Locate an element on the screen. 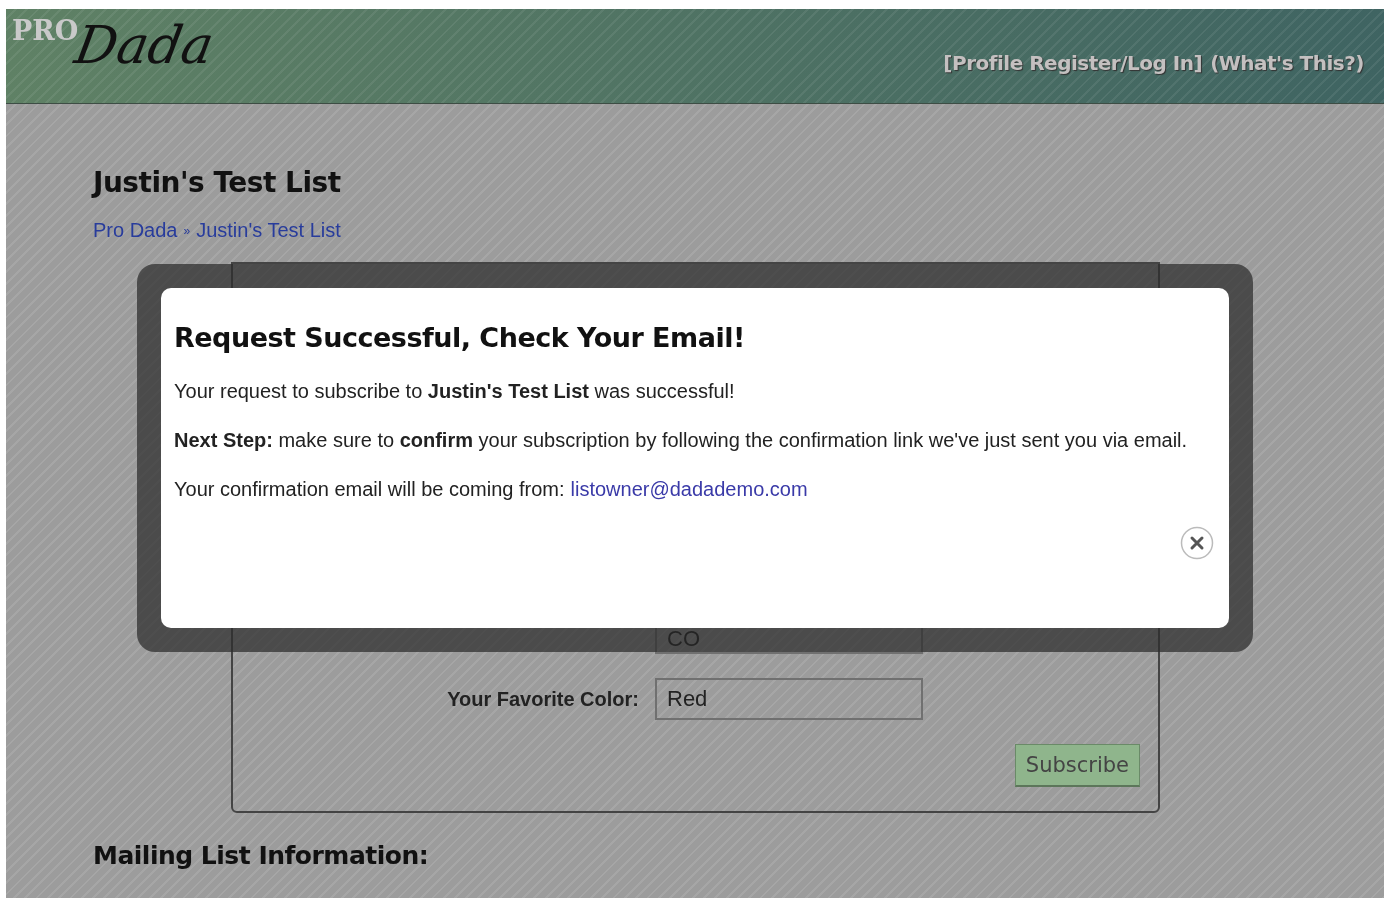 This screenshot has height=899, width=1388. header-link: [Profile Register/Log In] is located at coordinates (1073, 63).